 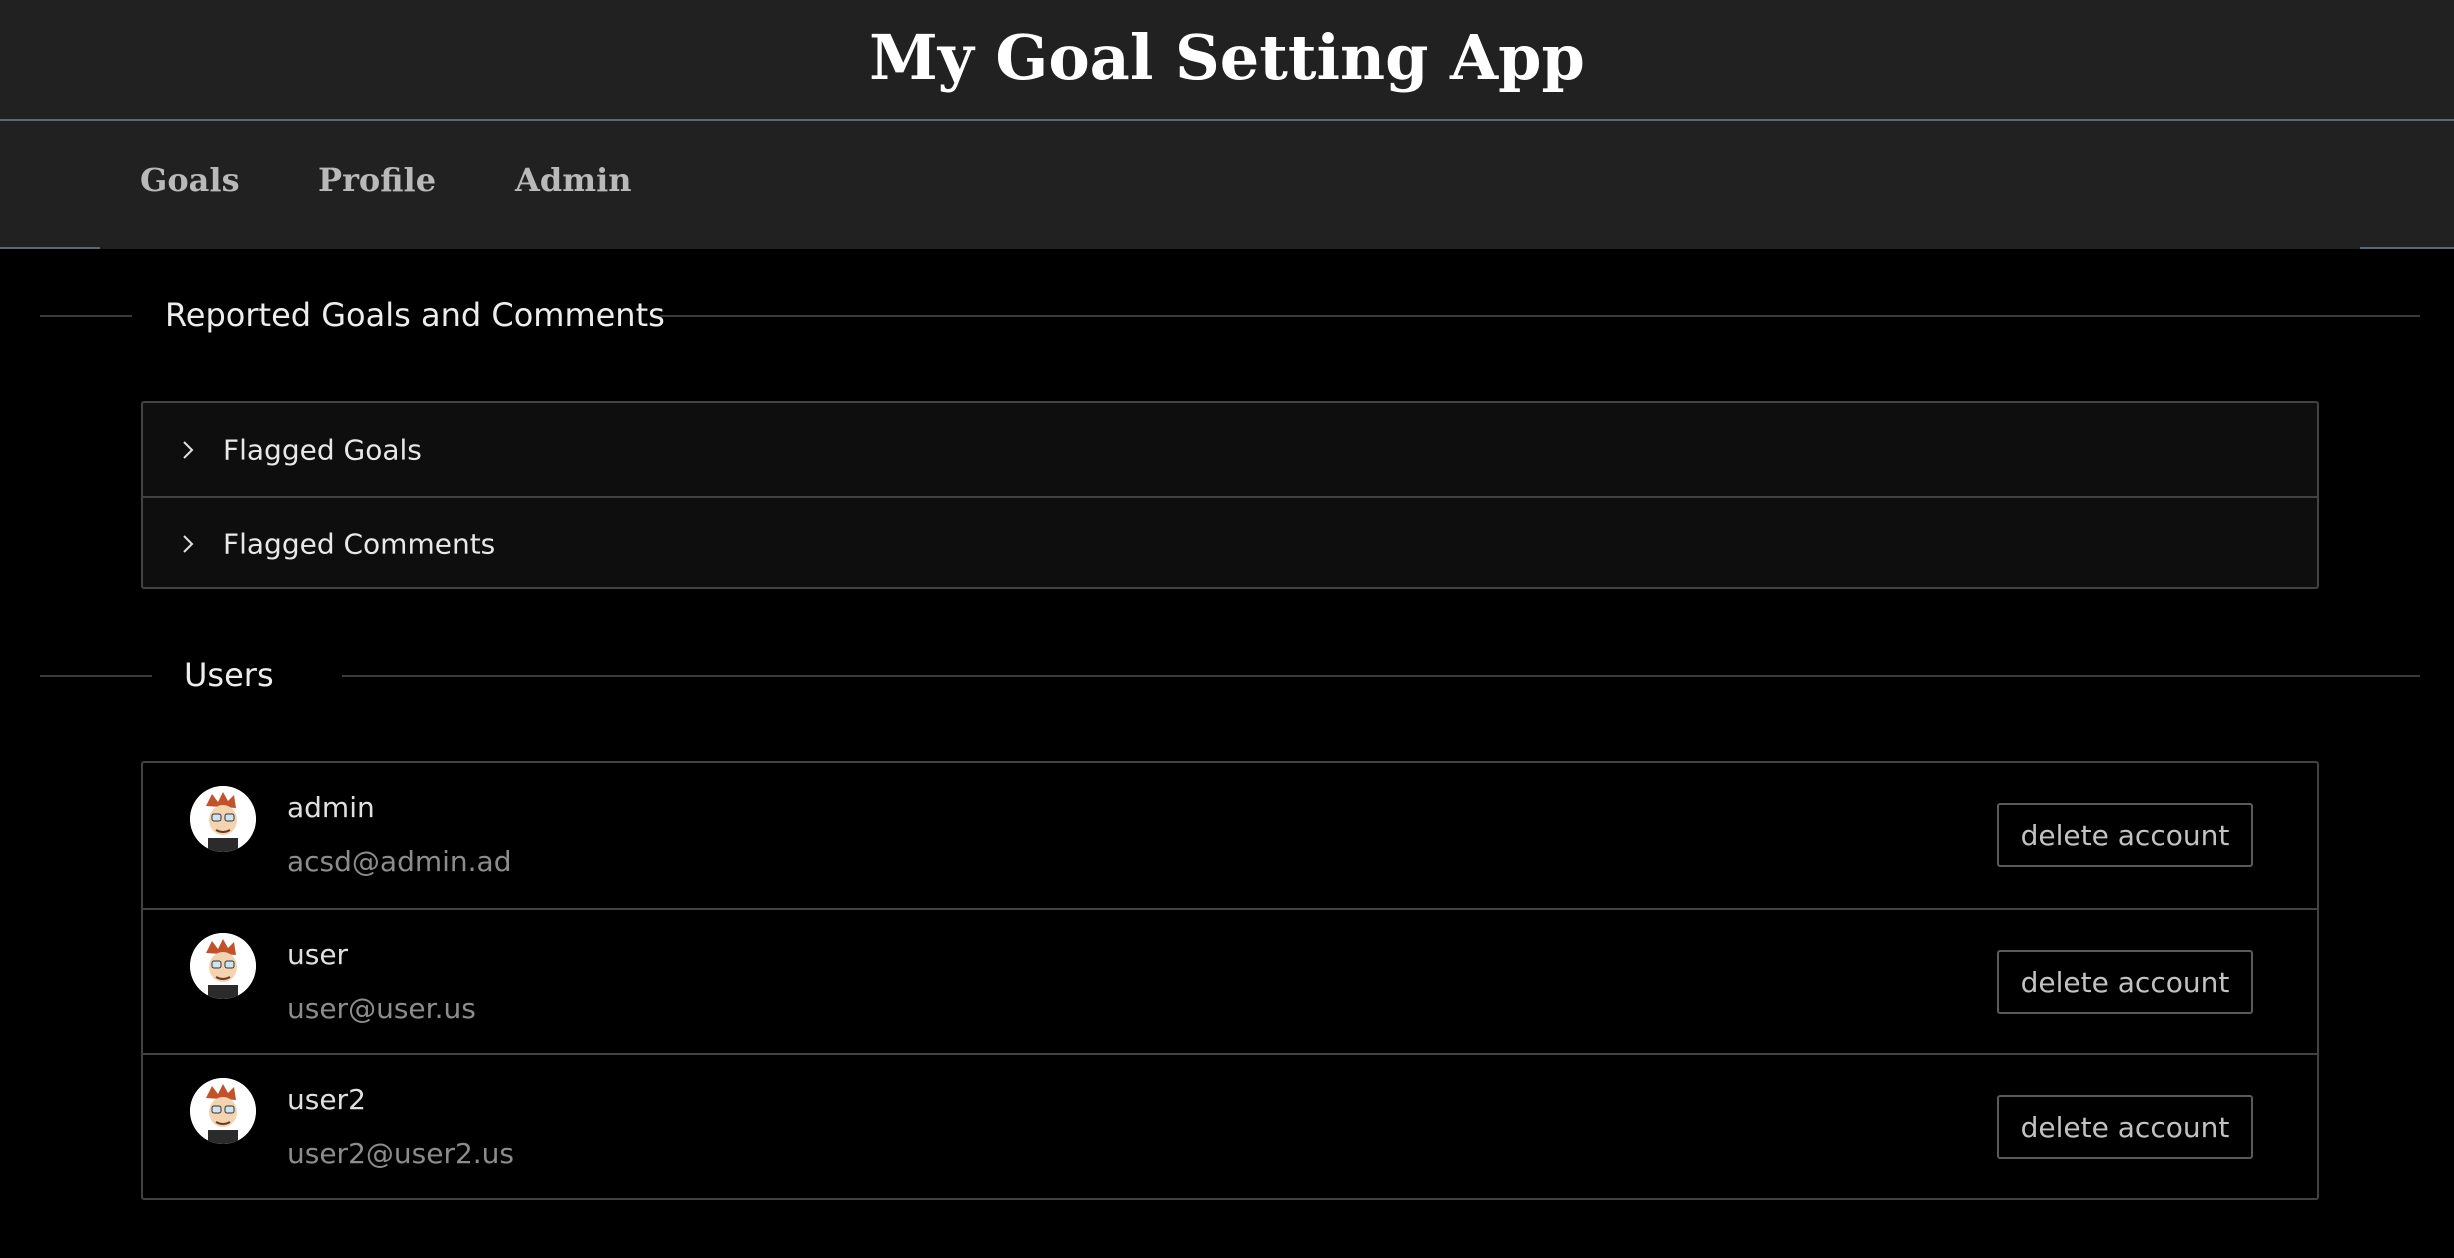 What do you see at coordinates (399, 861) in the screenshot?
I see `user-email: acsd@admin.ad` at bounding box center [399, 861].